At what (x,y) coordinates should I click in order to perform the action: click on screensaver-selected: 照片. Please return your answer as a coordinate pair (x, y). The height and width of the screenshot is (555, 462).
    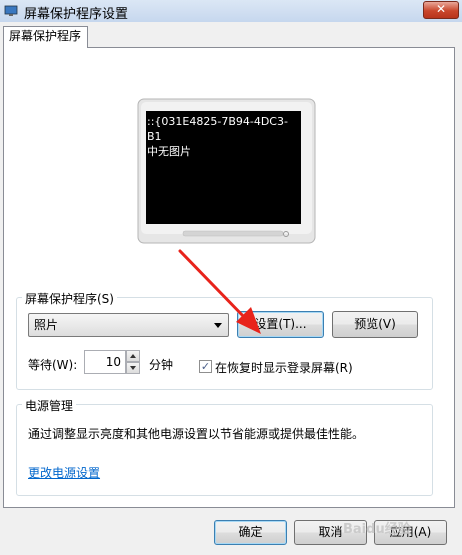
    Looking at the image, I should click on (46, 325).